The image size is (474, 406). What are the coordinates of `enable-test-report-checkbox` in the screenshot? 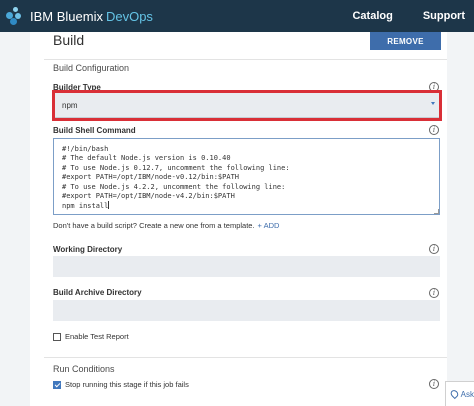 It's located at (57, 336).